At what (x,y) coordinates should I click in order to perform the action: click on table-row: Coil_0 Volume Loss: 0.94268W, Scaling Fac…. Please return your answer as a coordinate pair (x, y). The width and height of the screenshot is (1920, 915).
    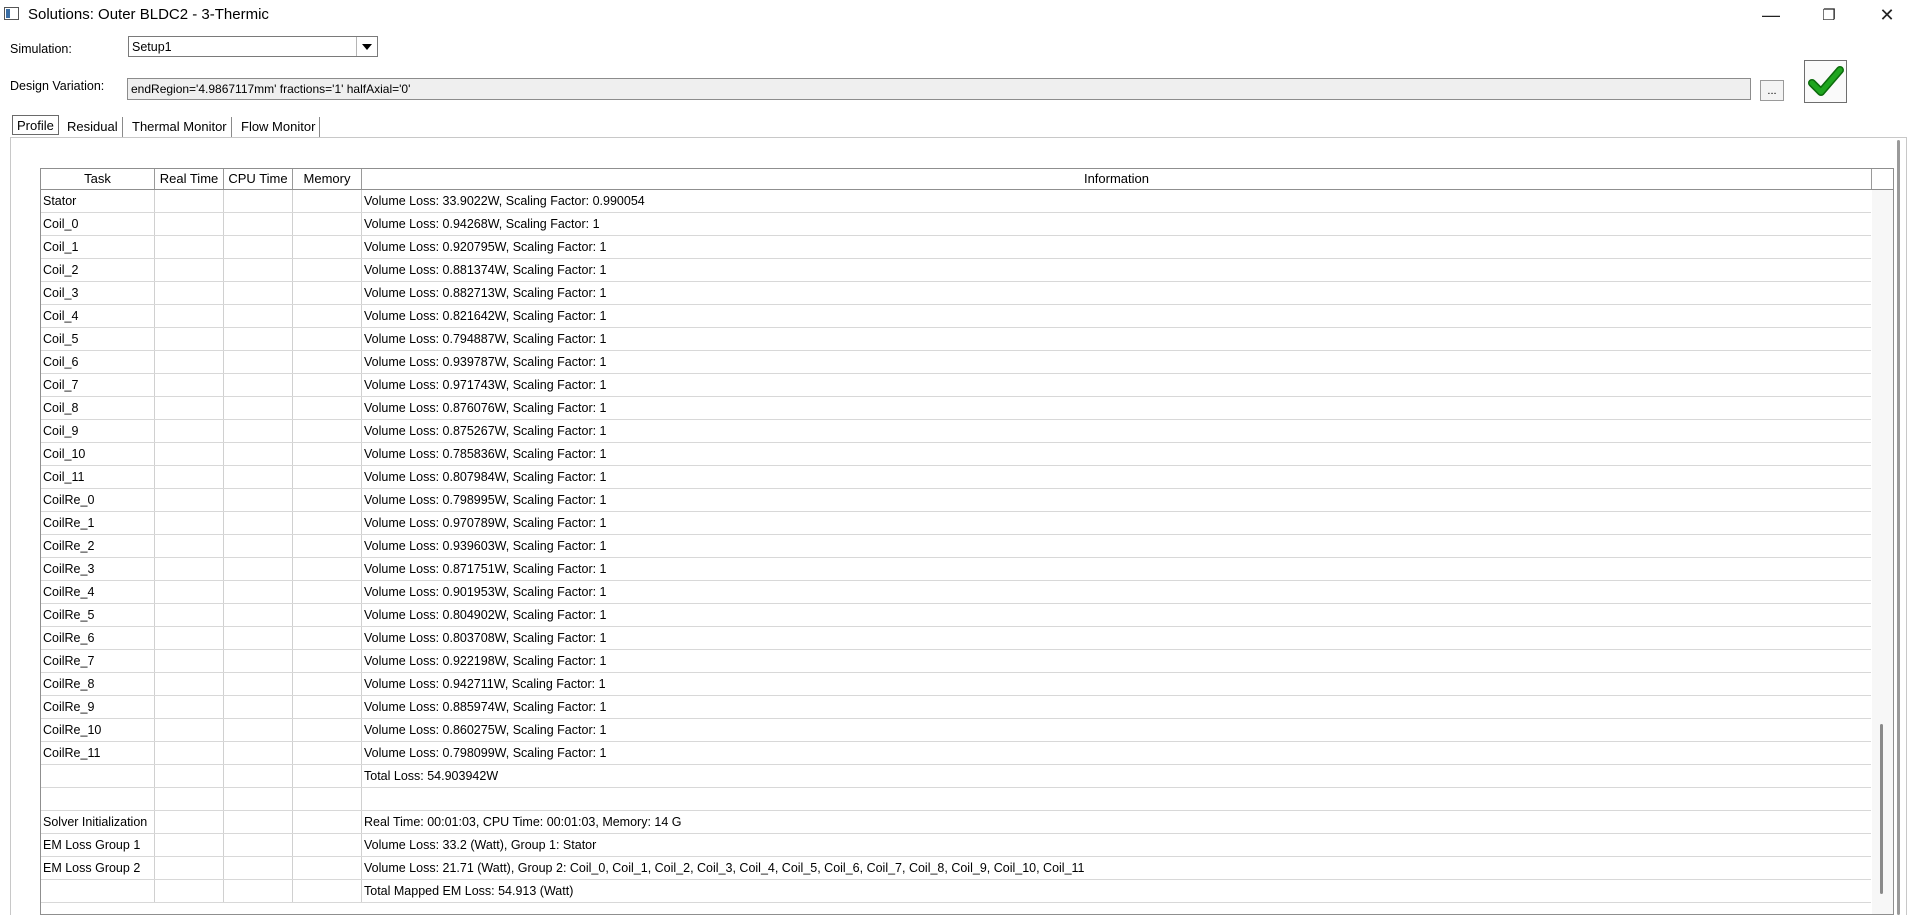
    Looking at the image, I should click on (956, 224).